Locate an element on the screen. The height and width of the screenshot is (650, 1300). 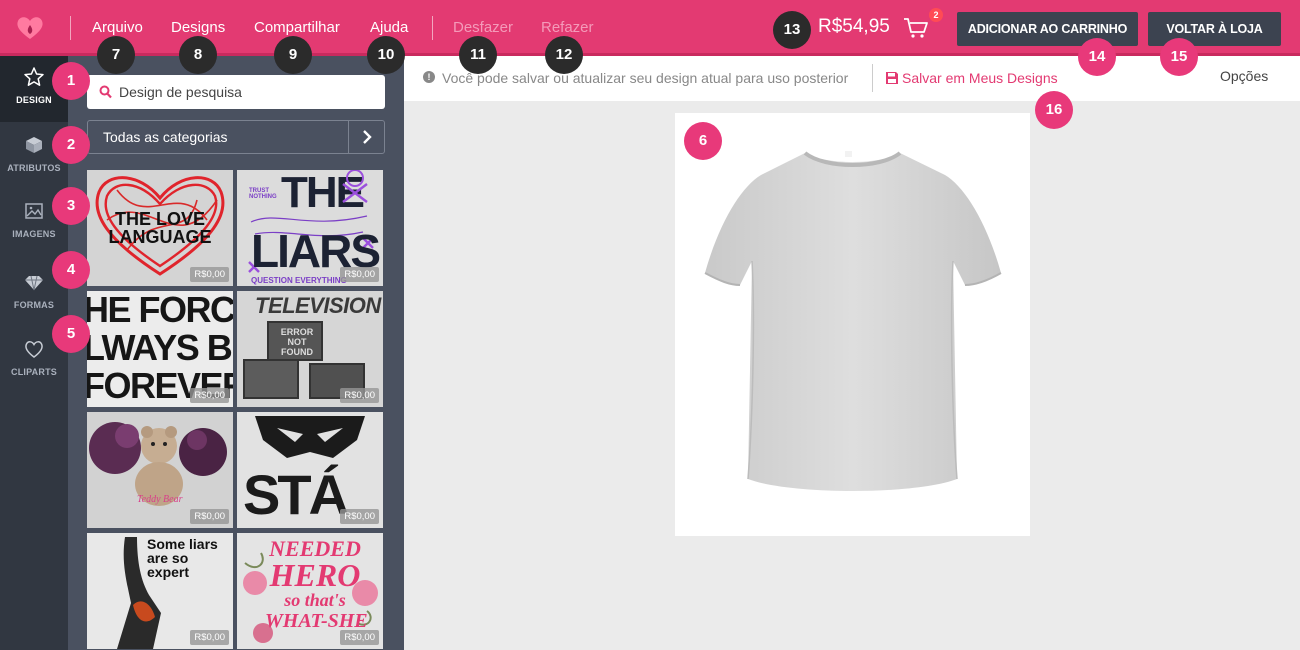
design-title: THE LOVE LANGUAGE is located at coordinates (160, 228).